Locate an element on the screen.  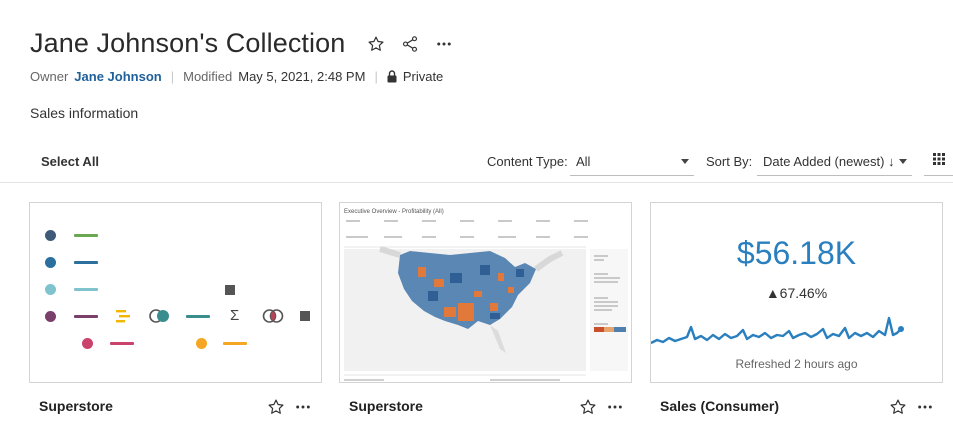
card-thumbnail: $56.18K ▲67.46% Refreshed 2 hours ago is located at coordinates (796, 292).